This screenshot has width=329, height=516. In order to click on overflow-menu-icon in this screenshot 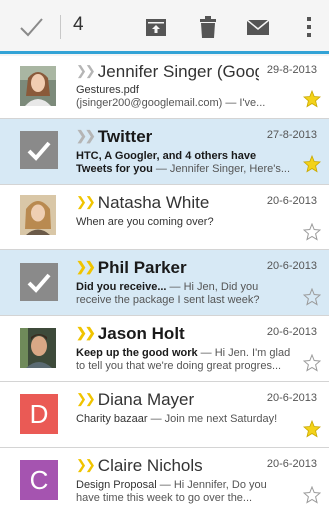, I will do `click(309, 27)`.